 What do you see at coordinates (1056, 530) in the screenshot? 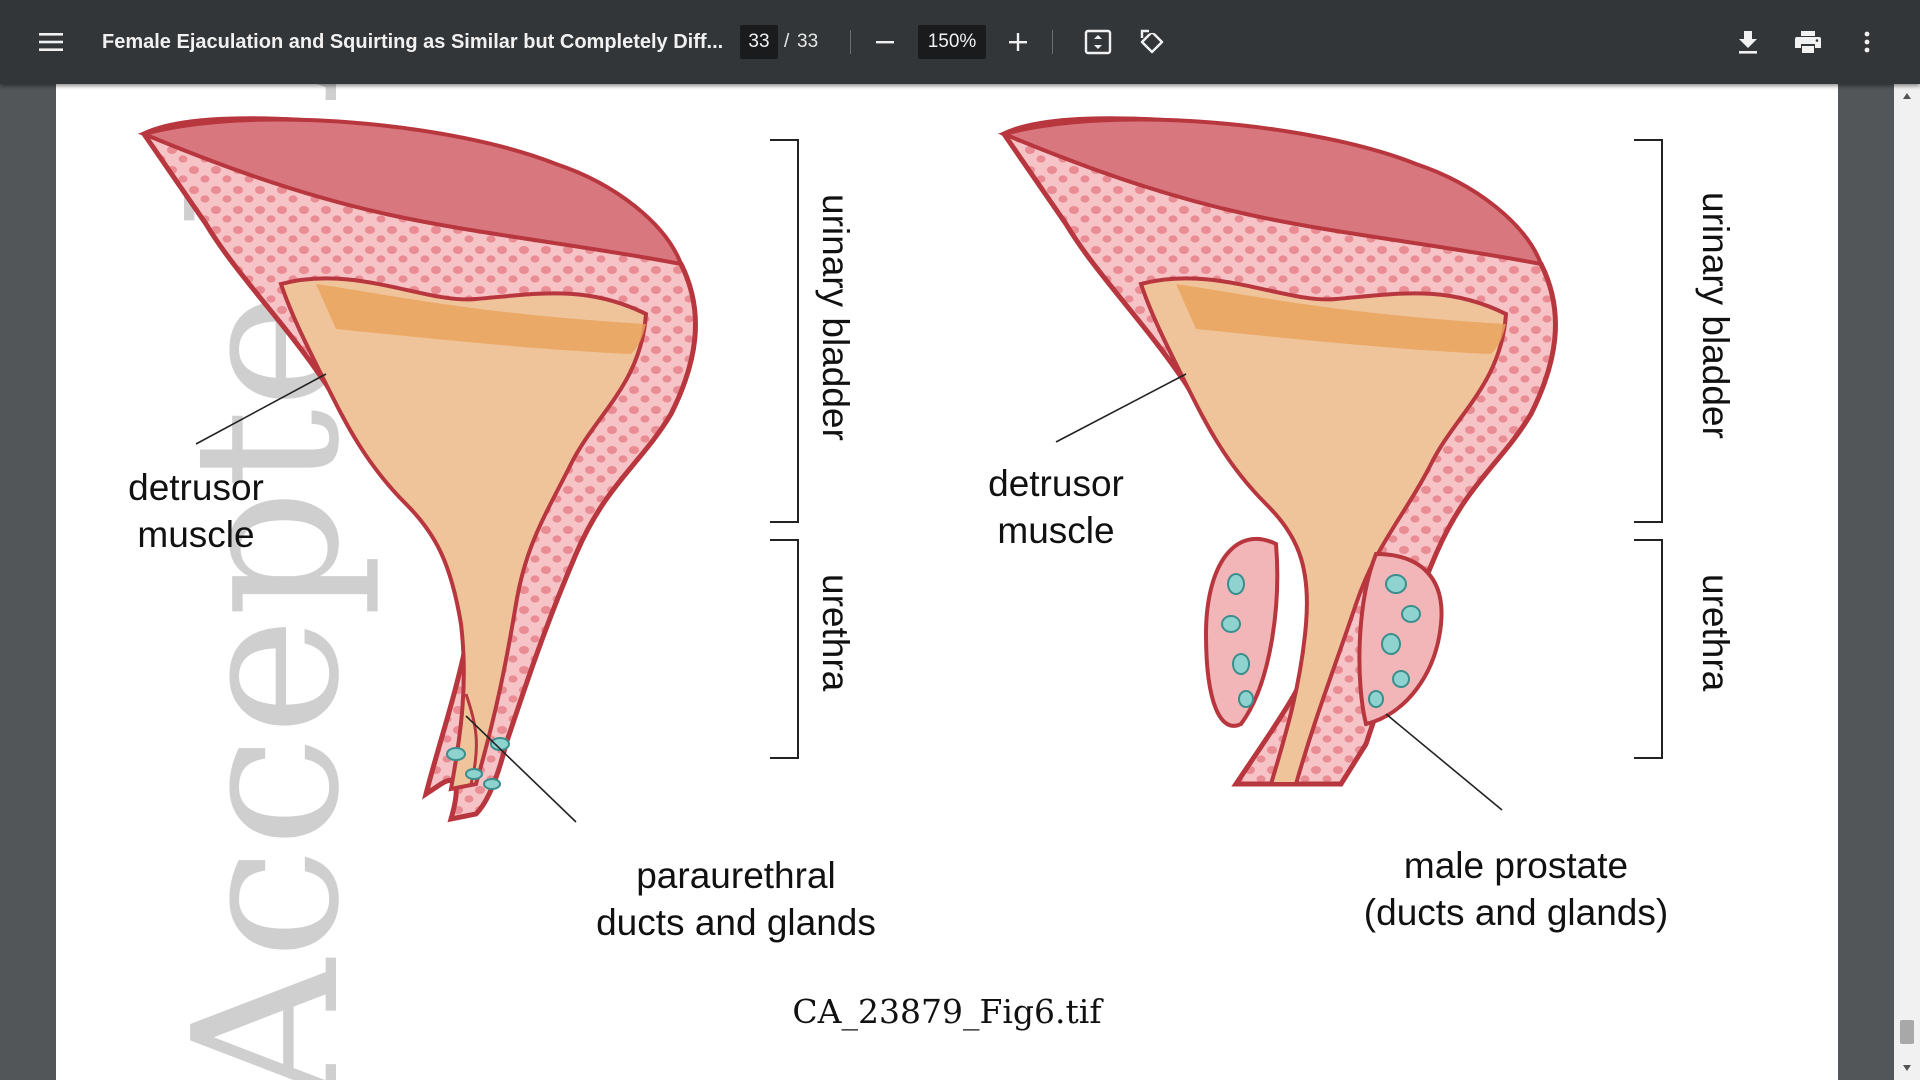
I see `right-detrusor-line2: muscle` at bounding box center [1056, 530].